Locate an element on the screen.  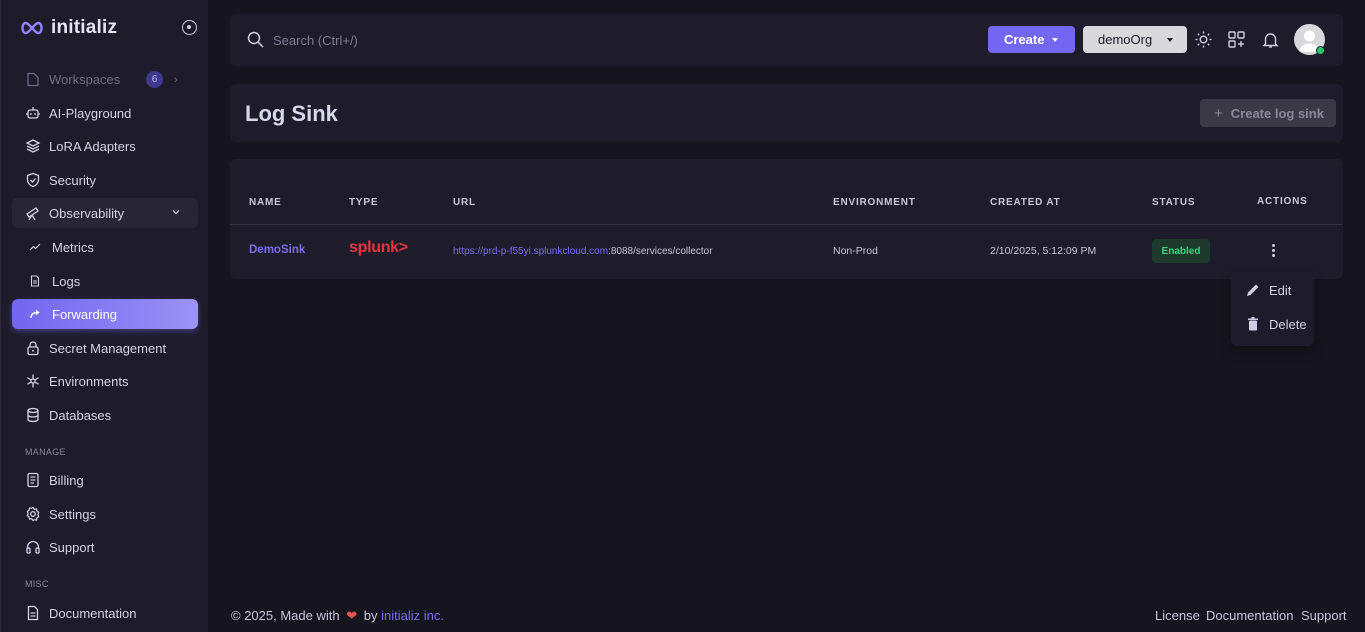
search-input is located at coordinates (423, 40).